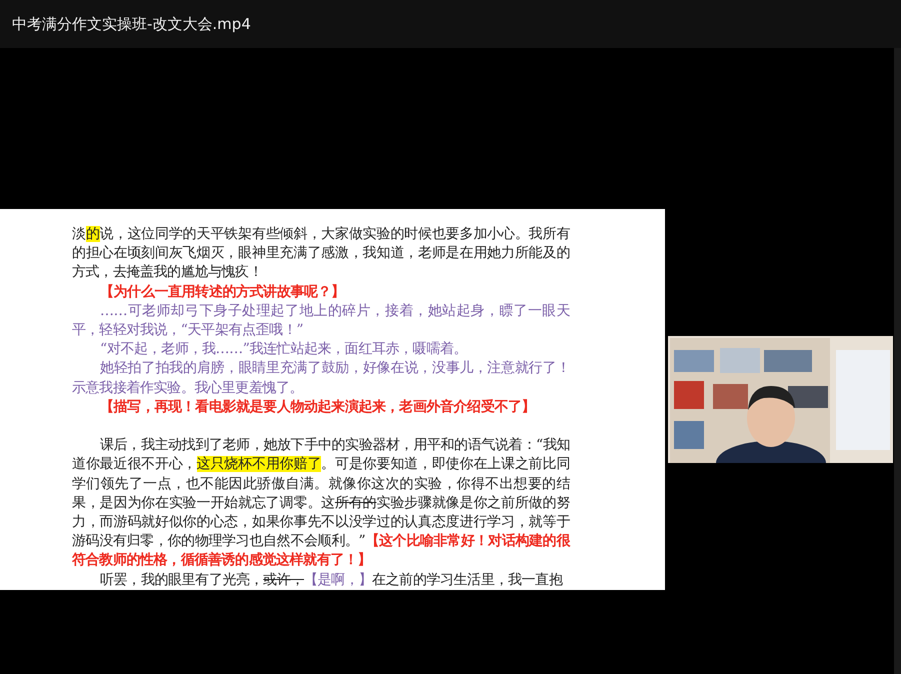 The image size is (901, 674). What do you see at coordinates (321, 378) in the screenshot?
I see `paragraph: 她轻拍了拍我的肩膀，眼睛里充满了鼓励，好像在说，没事儿，注意就行了！示意我接着作实验。我心里更羞愧了。` at bounding box center [321, 378].